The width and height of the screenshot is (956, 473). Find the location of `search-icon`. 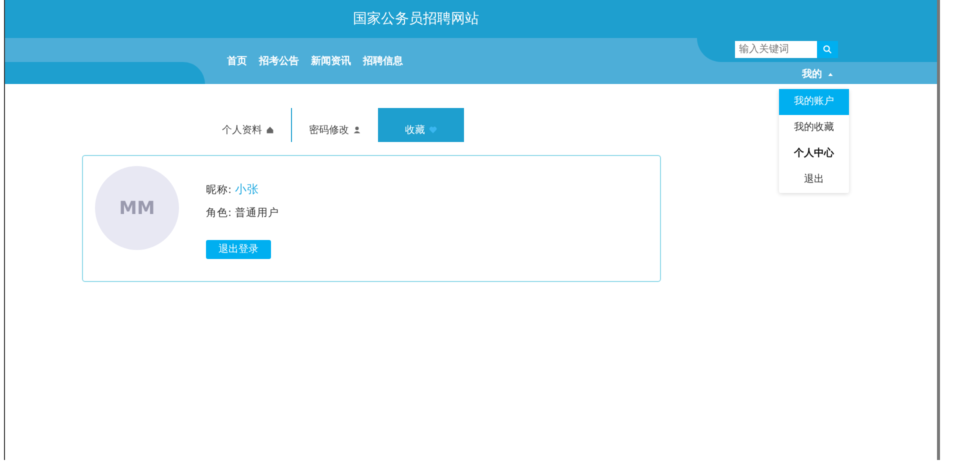

search-icon is located at coordinates (827, 49).